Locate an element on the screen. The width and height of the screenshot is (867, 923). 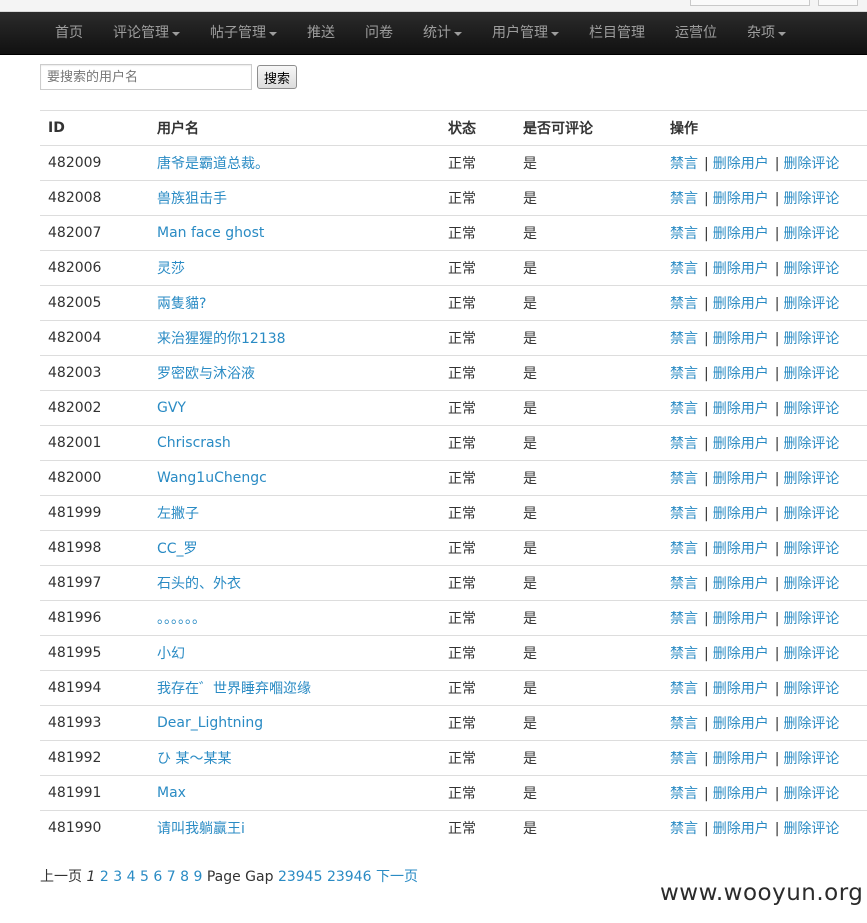
next-page-link: 下一页 is located at coordinates (397, 877).